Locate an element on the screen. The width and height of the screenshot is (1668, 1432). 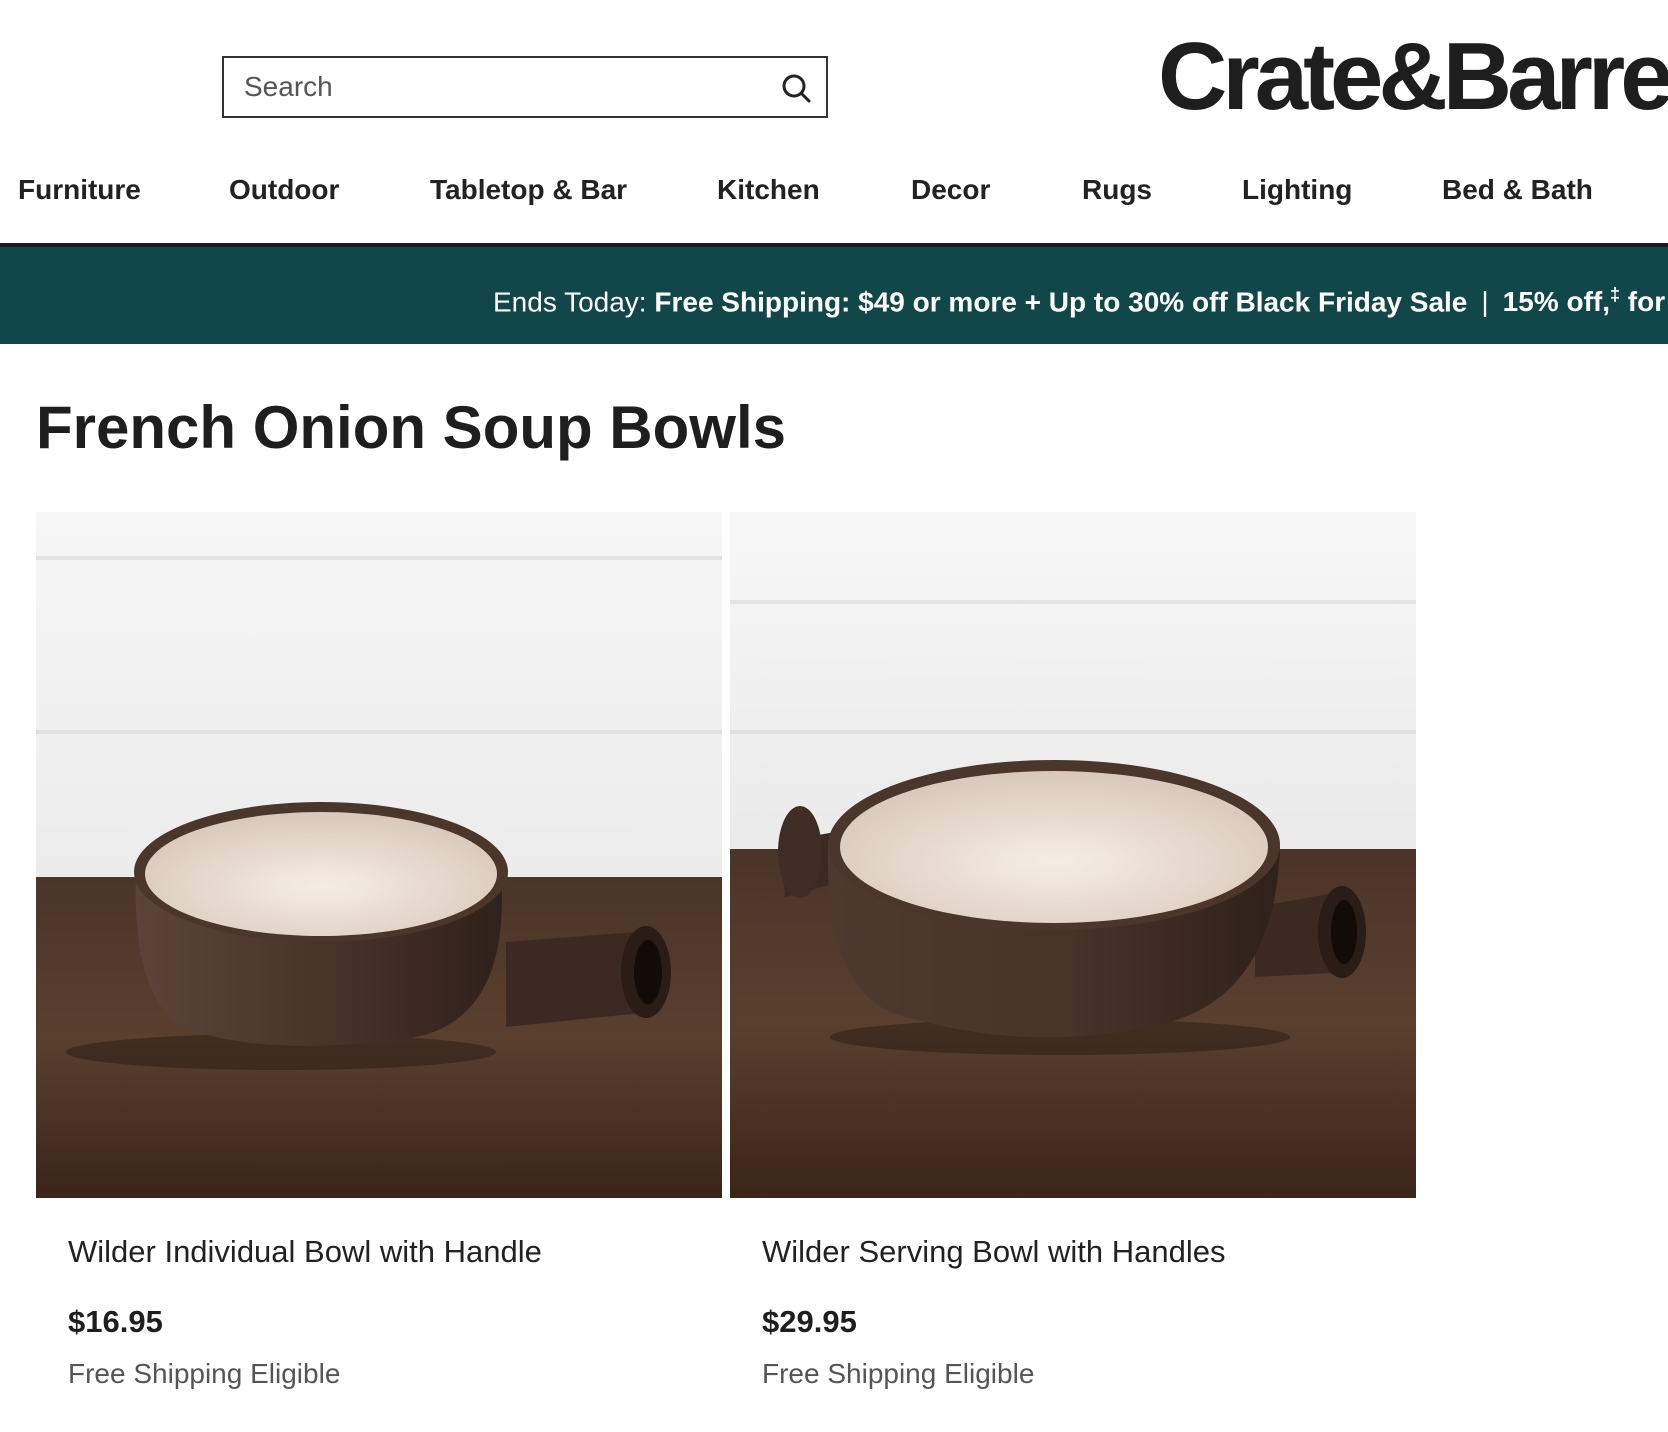
promo-offer-2: 15% off,‡ for is located at coordinates (1584, 301).